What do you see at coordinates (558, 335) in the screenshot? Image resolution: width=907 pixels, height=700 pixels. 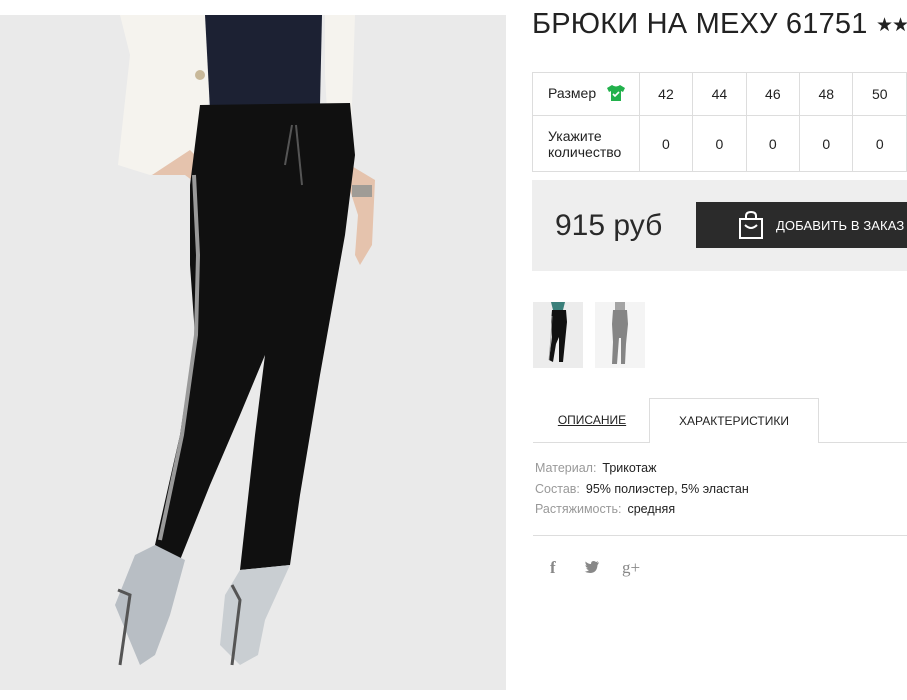 I see `thumbnail-front` at bounding box center [558, 335].